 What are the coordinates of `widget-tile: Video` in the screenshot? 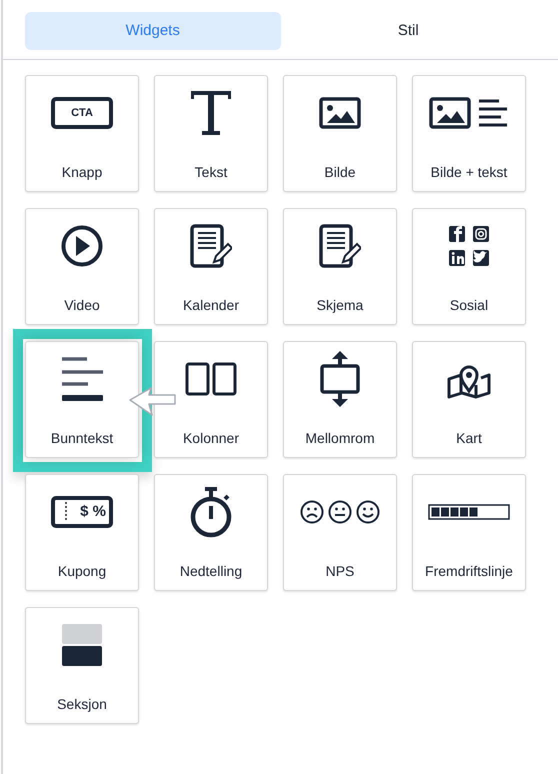 It's located at (82, 266).